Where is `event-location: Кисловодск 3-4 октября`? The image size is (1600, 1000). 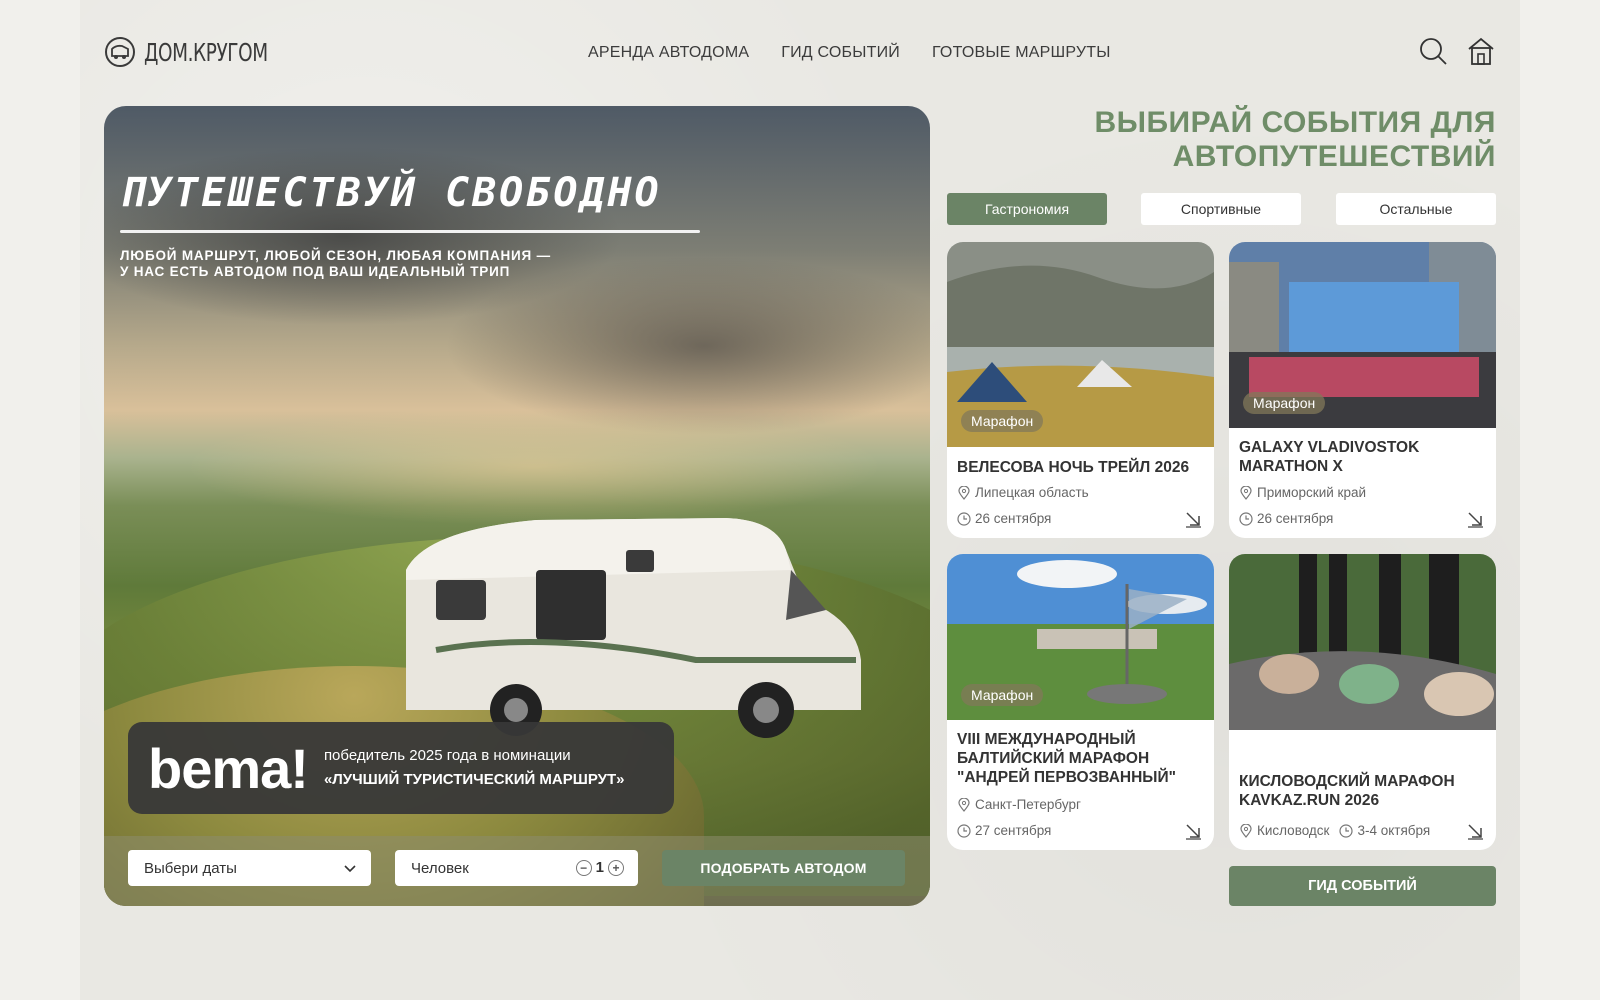
event-location: Кисловодск 3-4 октября is located at coordinates (1334, 830).